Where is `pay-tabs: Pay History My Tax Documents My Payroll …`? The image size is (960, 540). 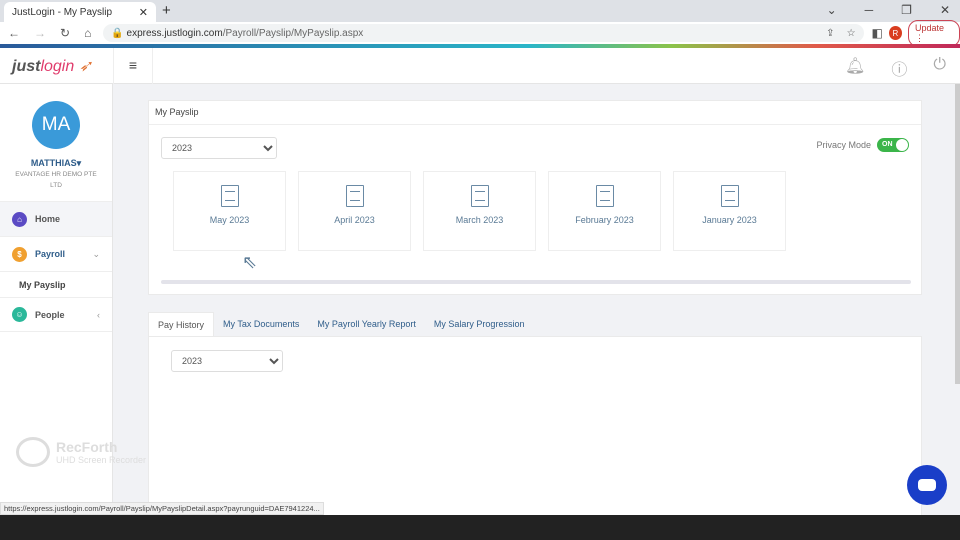
pay-tabs: Pay History My Tax Documents My Payroll … is located at coordinates (340, 324).